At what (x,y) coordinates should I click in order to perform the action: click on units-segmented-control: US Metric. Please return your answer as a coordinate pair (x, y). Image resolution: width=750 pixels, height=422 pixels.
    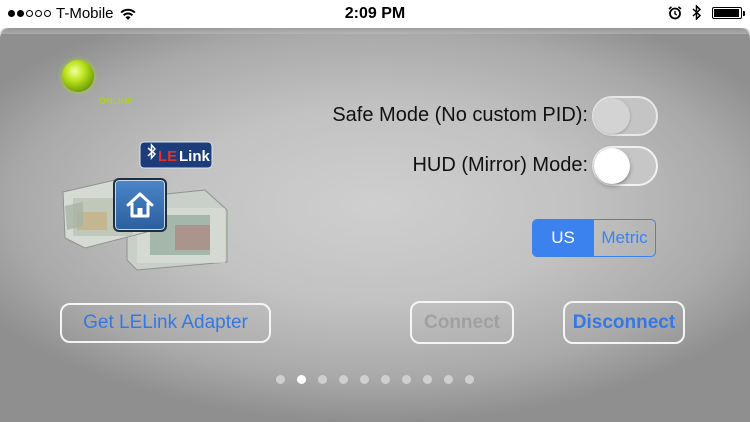
    Looking at the image, I should click on (594, 238).